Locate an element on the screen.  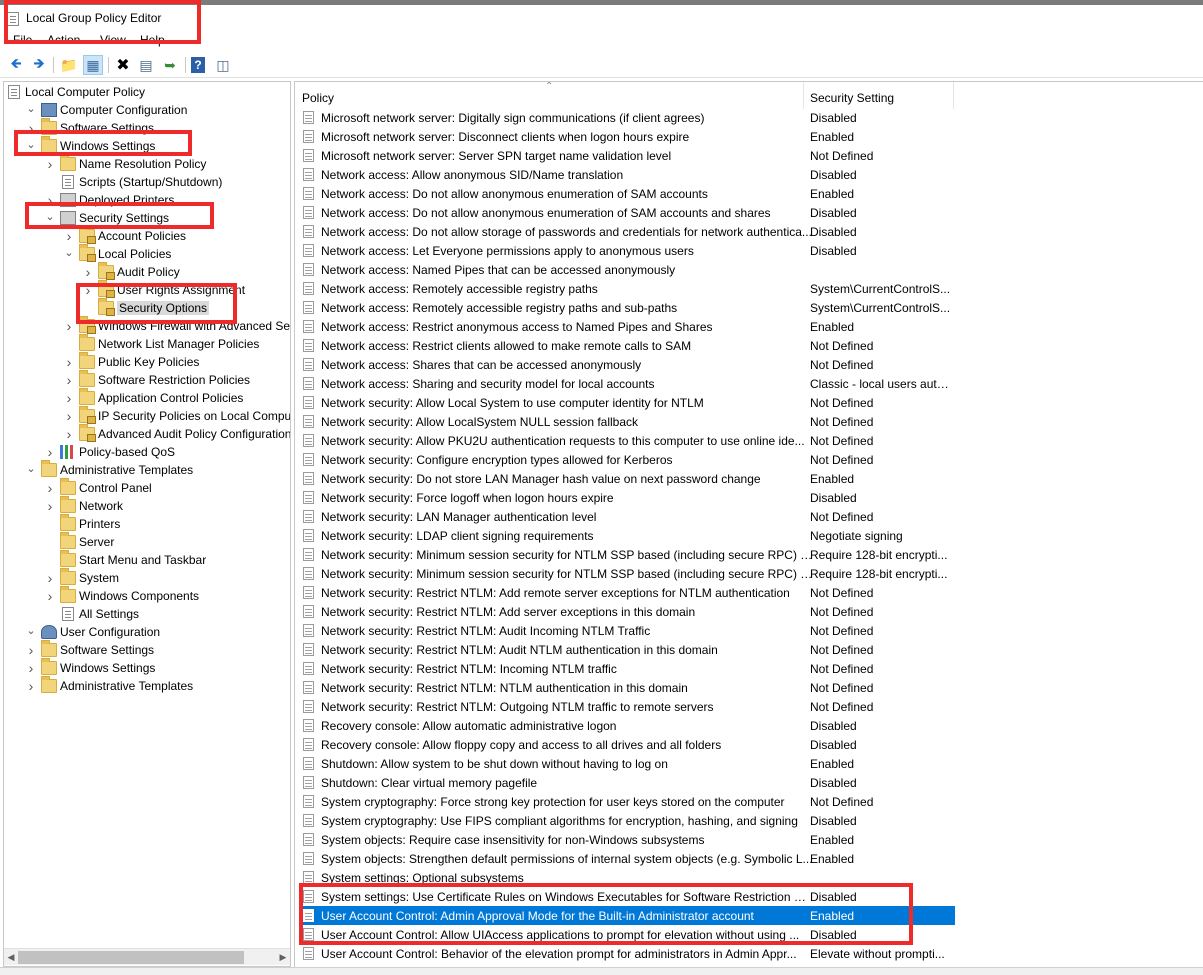
scroll-left-icon: ◀ is located at coordinates (11, 957).